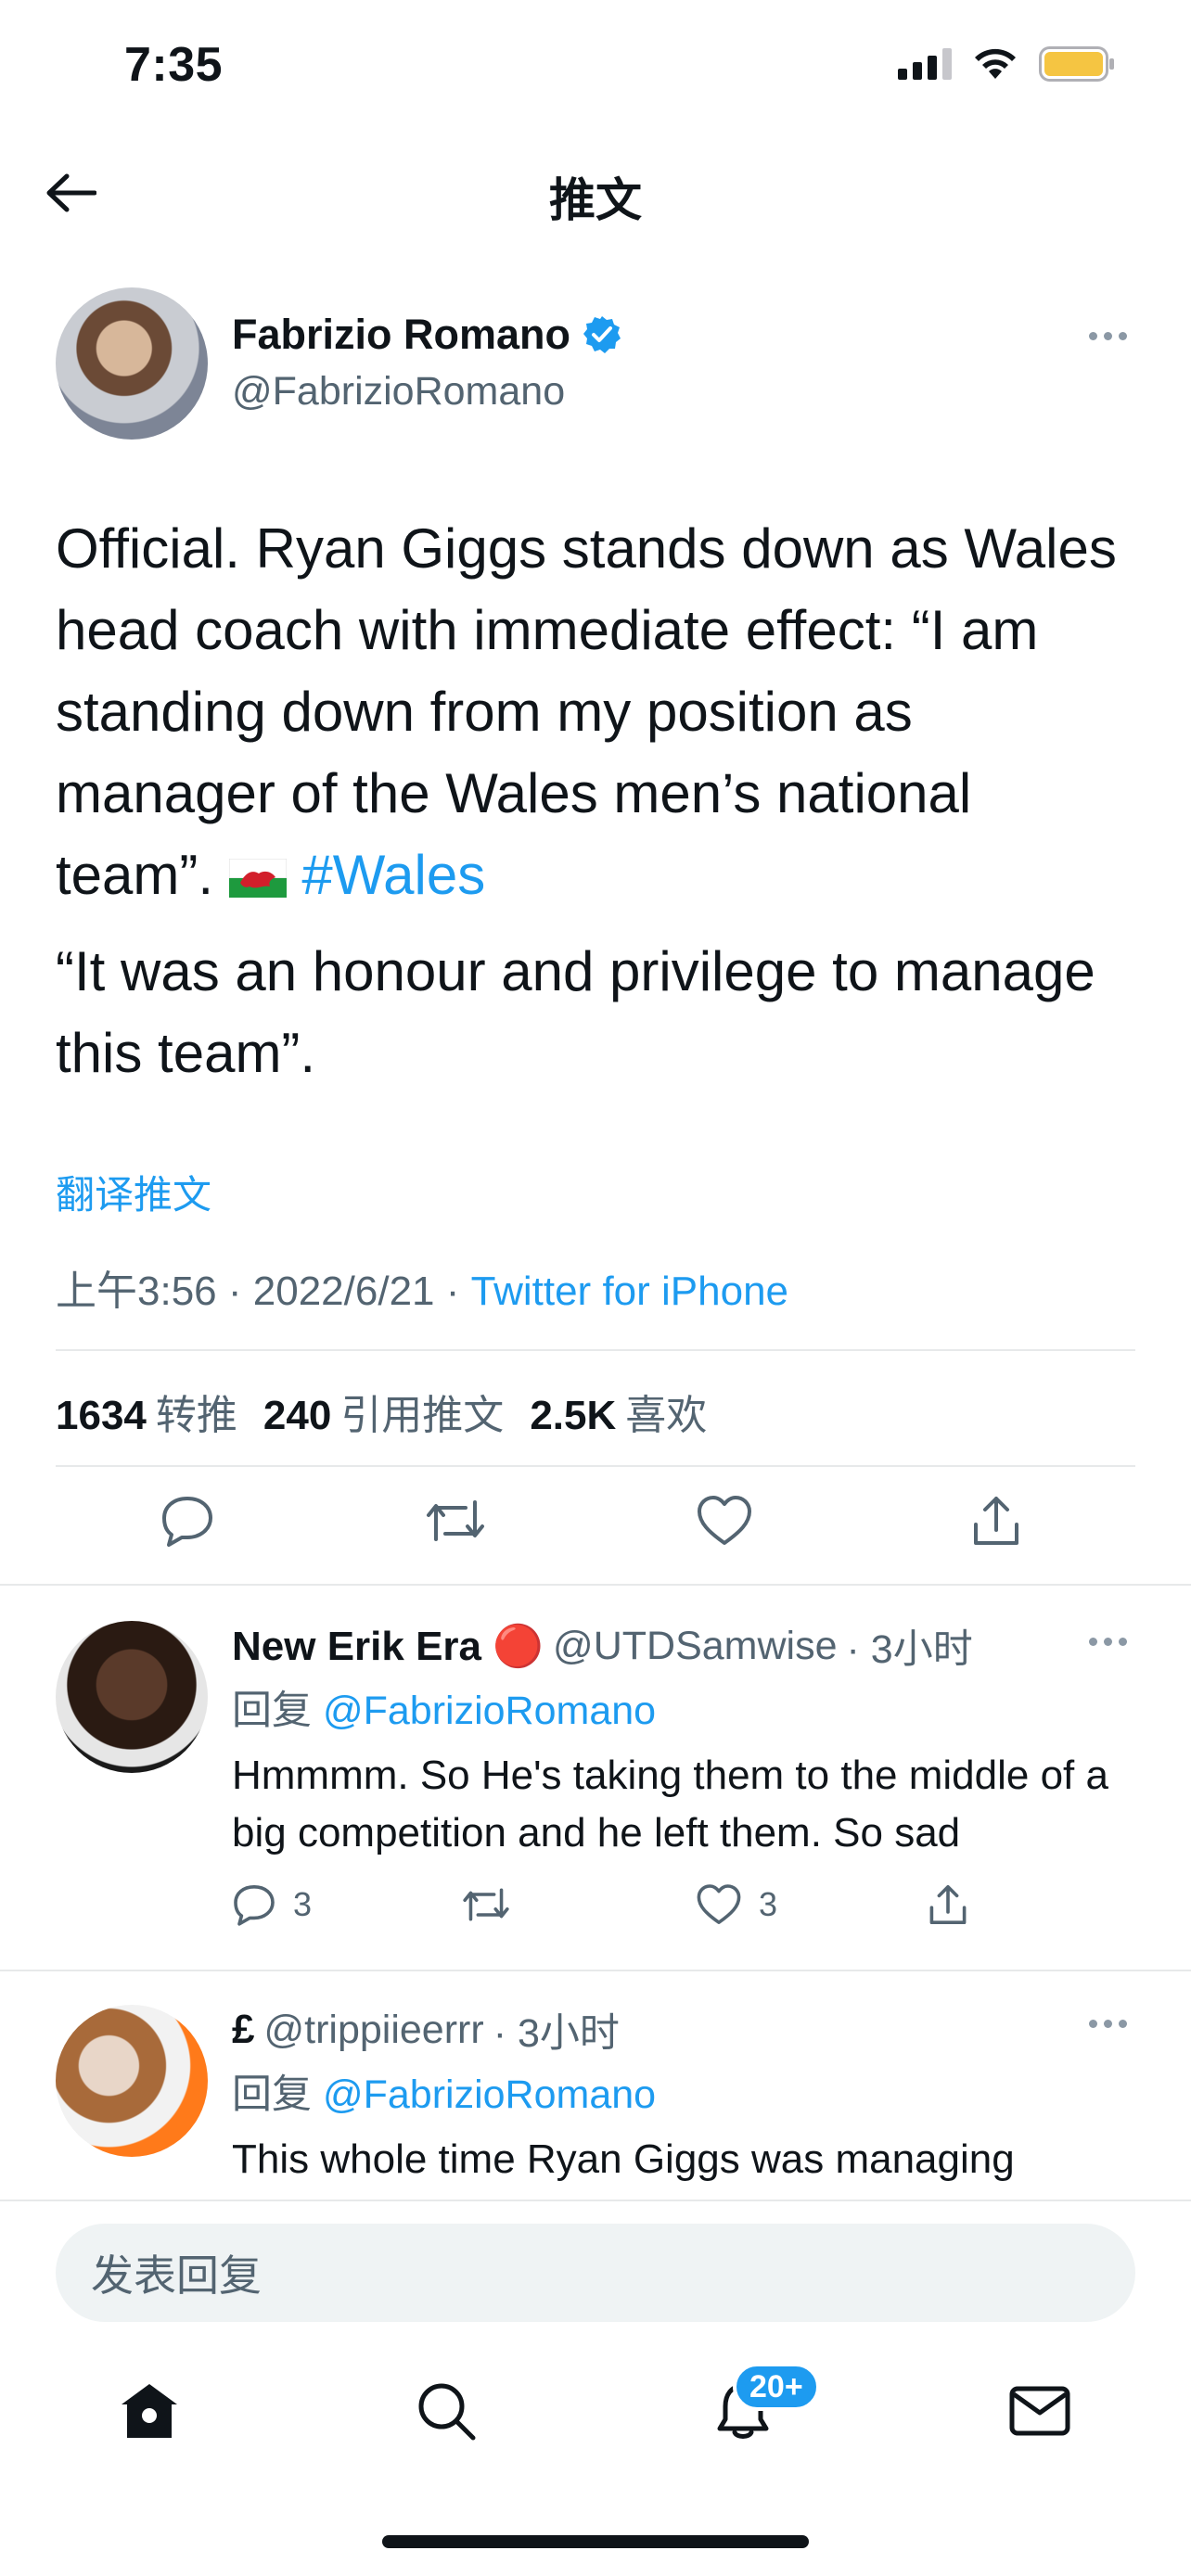 Image resolution: width=1191 pixels, height=2576 pixels. Describe the element at coordinates (401, 334) in the screenshot. I see `author-name-text: Fabrizio Romano` at that location.